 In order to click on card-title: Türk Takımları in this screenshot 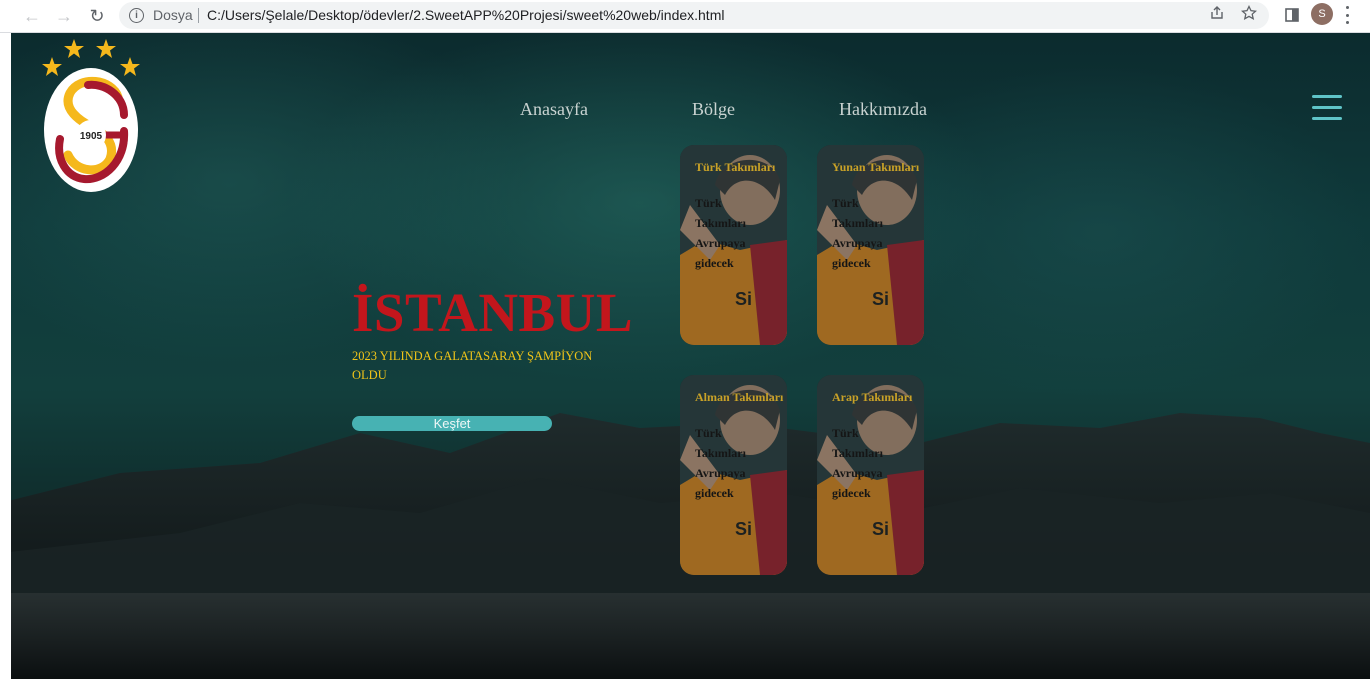, I will do `click(735, 167)`.